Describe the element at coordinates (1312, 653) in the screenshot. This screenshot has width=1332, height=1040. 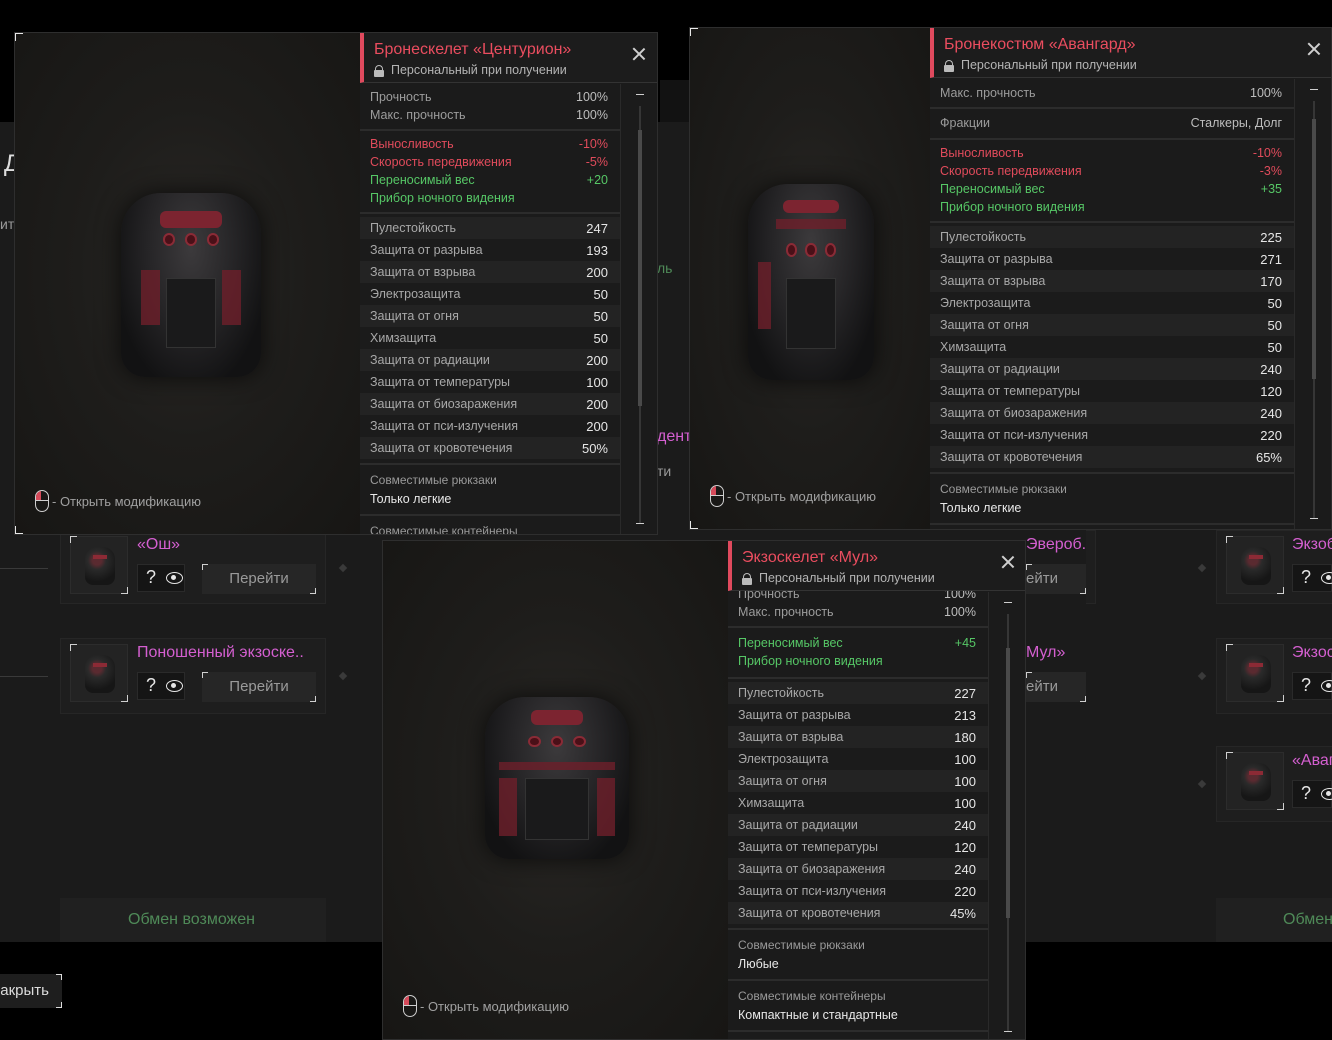
I see `item-name: Экзос` at that location.